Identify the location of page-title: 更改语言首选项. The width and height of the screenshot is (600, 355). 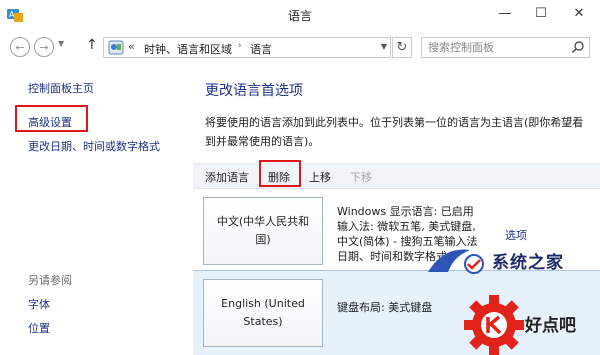
(254, 91).